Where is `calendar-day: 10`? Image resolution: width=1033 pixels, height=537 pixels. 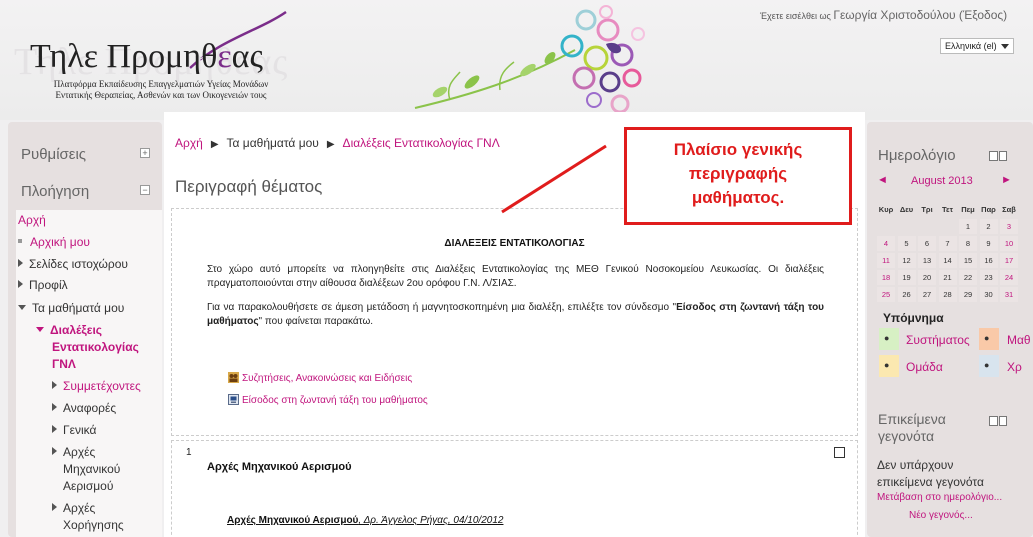
calendar-day: 10 is located at coordinates (1009, 243).